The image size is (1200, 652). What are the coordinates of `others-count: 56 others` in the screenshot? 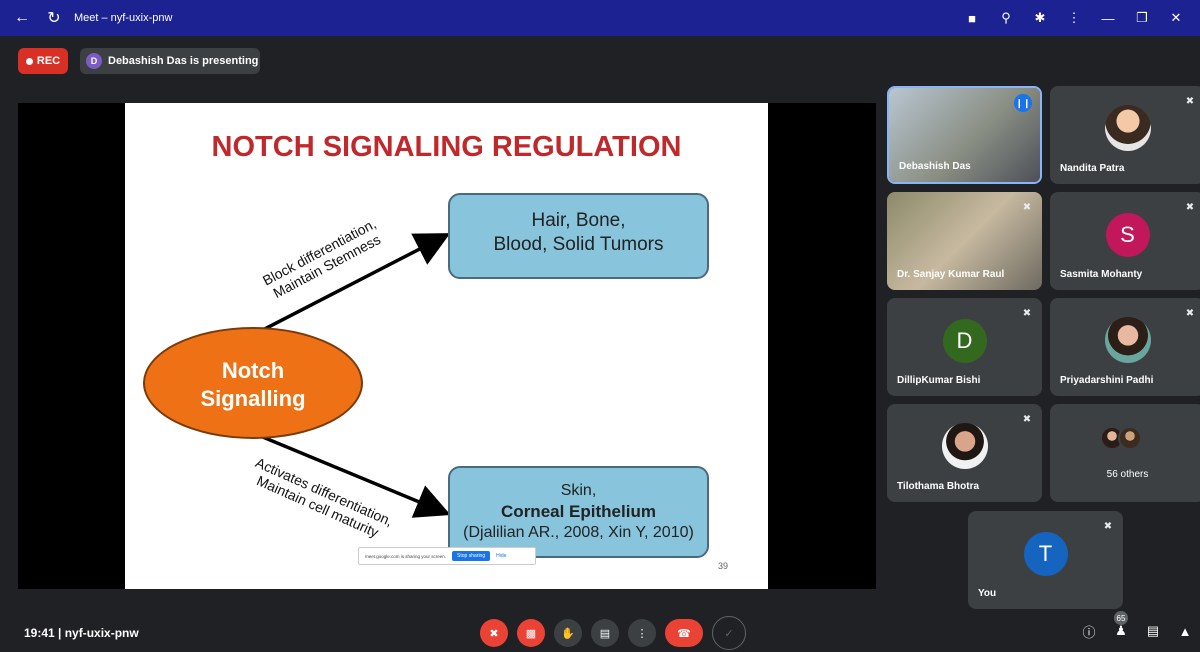 It's located at (1127, 474).